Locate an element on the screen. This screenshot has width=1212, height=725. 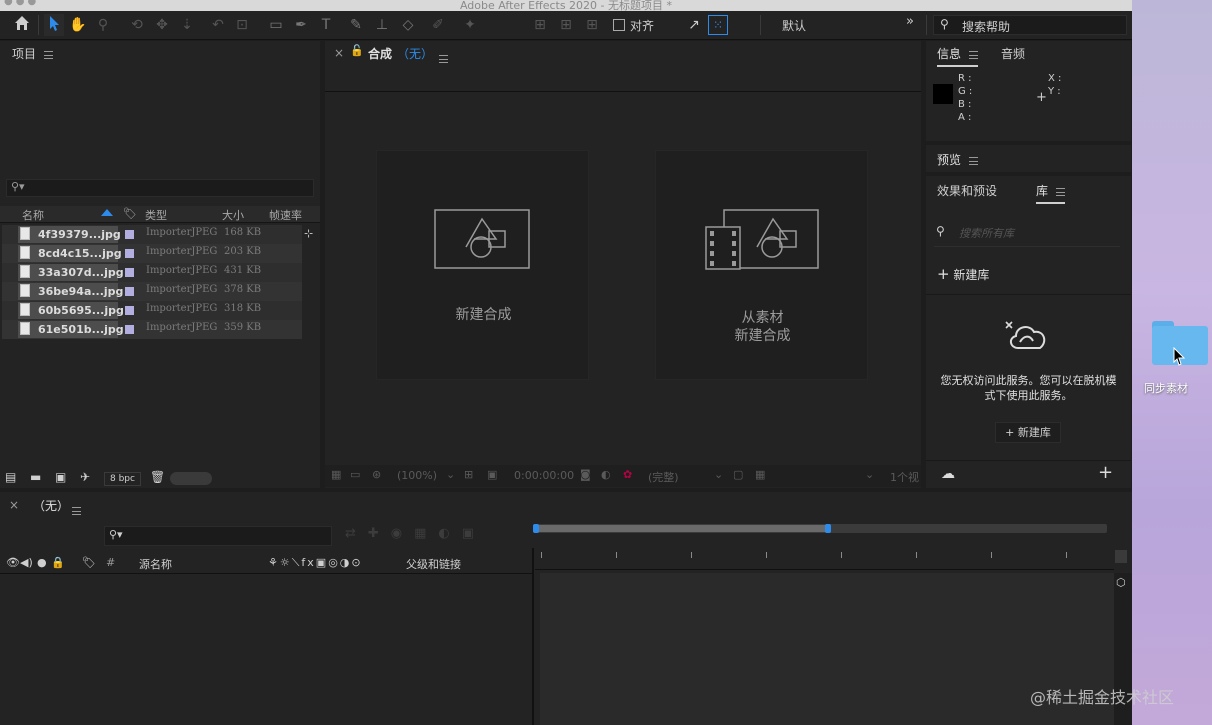
effects-tab: 效果和预设 is located at coordinates (967, 190).